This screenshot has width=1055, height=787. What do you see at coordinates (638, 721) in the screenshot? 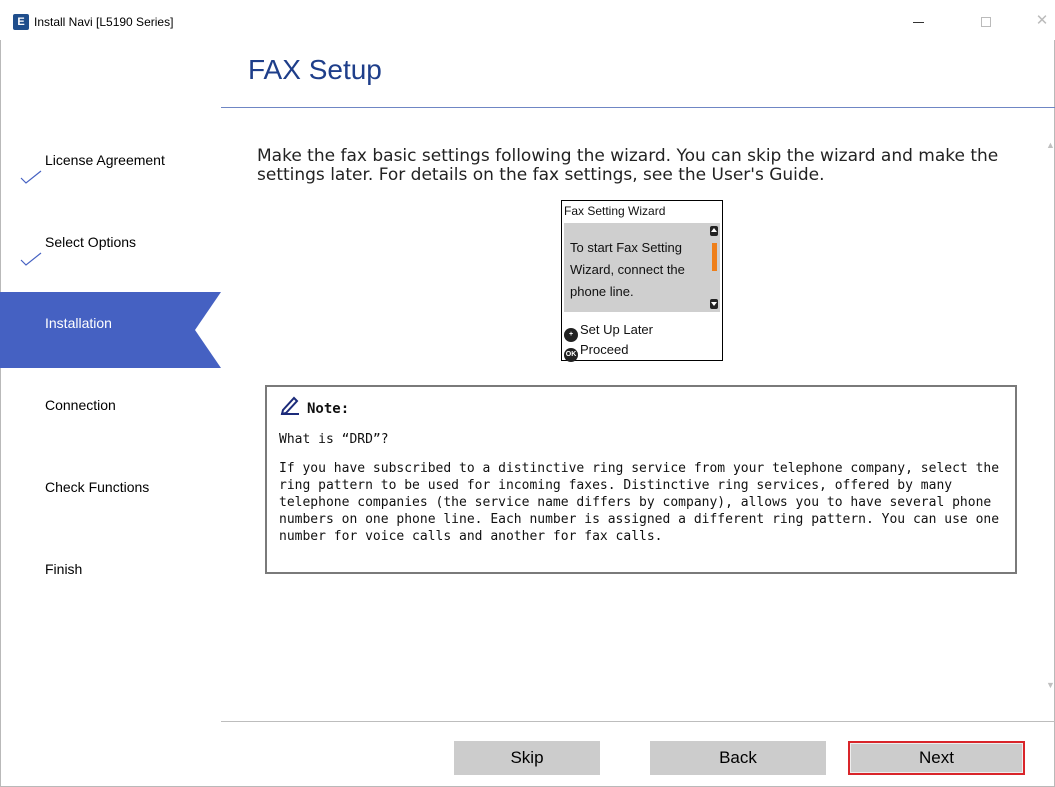
I see `footer-divider` at bounding box center [638, 721].